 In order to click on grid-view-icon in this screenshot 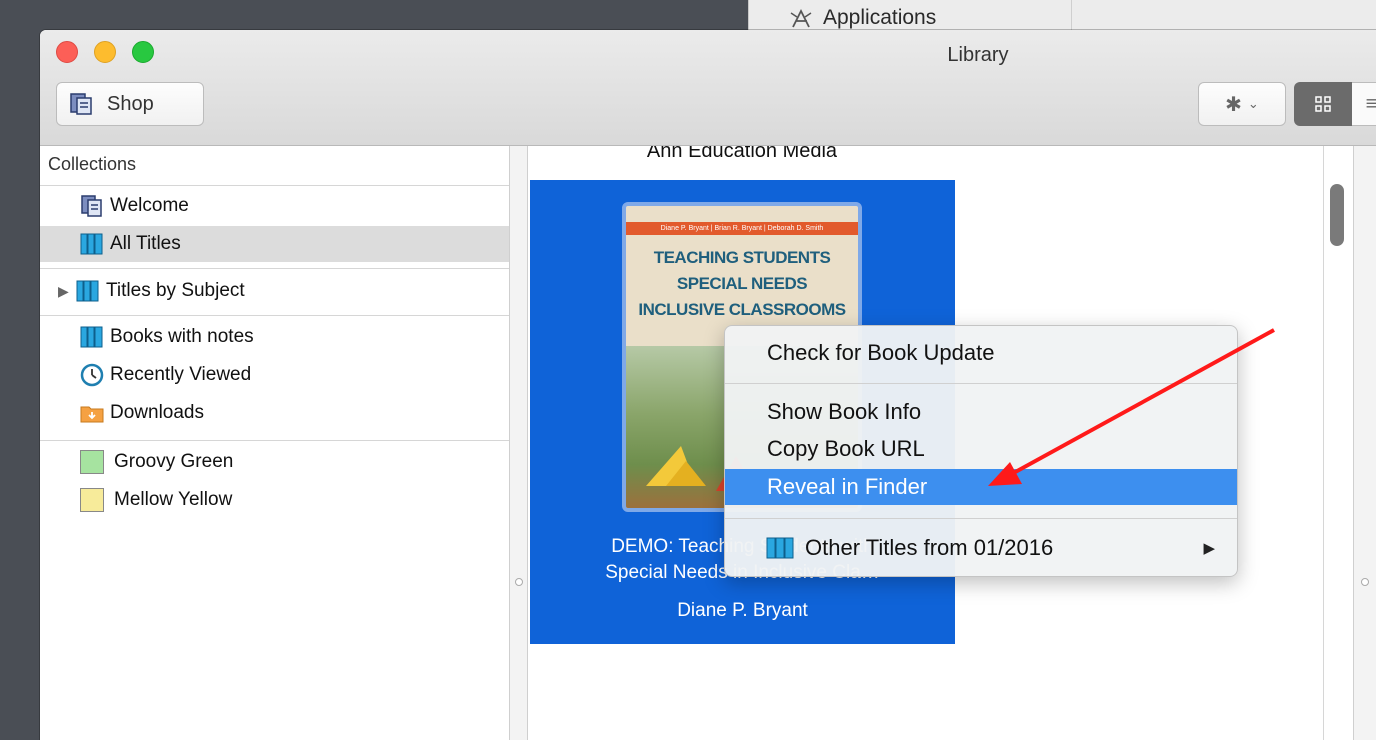, I will do `click(1323, 104)`.